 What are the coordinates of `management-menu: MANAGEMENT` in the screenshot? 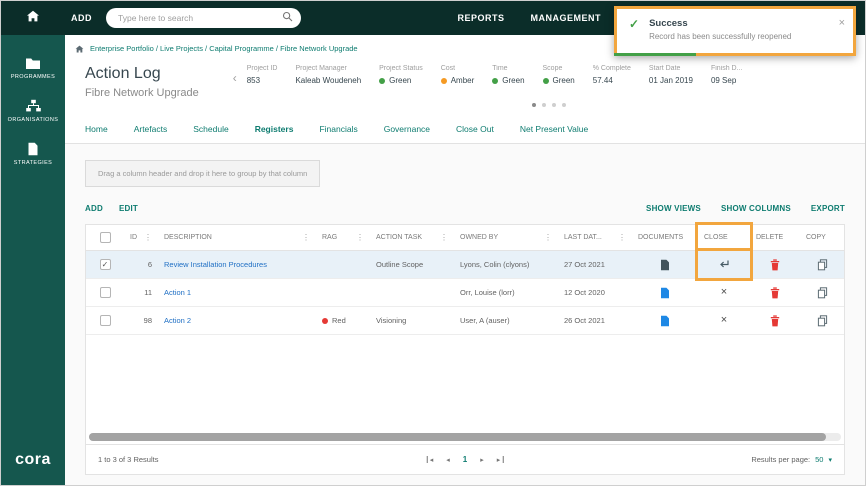 It's located at (566, 18).